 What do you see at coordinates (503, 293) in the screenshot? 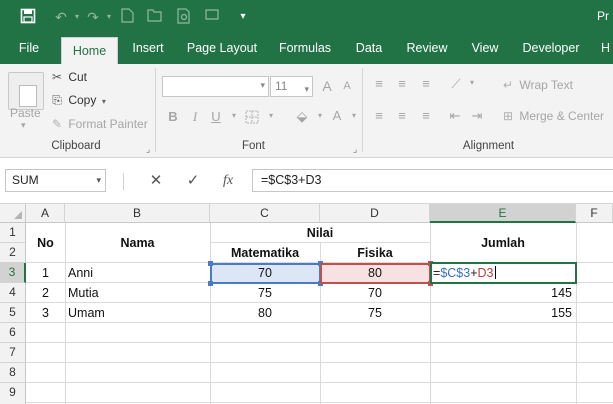
I see `cell-e4: 145` at bounding box center [503, 293].